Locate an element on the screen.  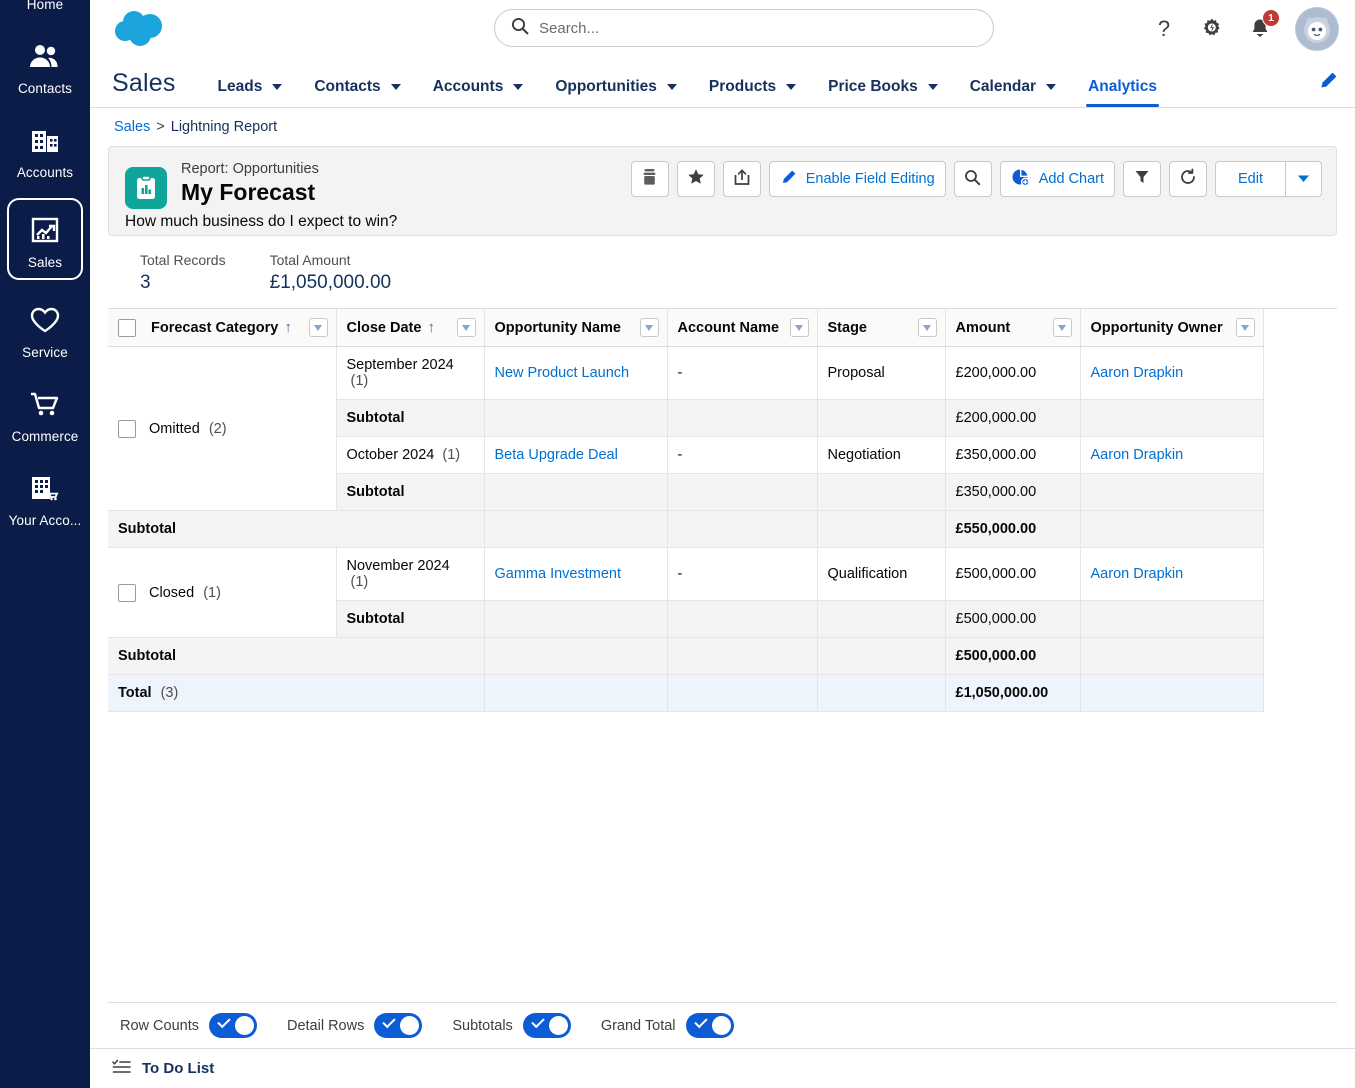
rail-item-accounts: Accounts is located at coordinates (45, 149).